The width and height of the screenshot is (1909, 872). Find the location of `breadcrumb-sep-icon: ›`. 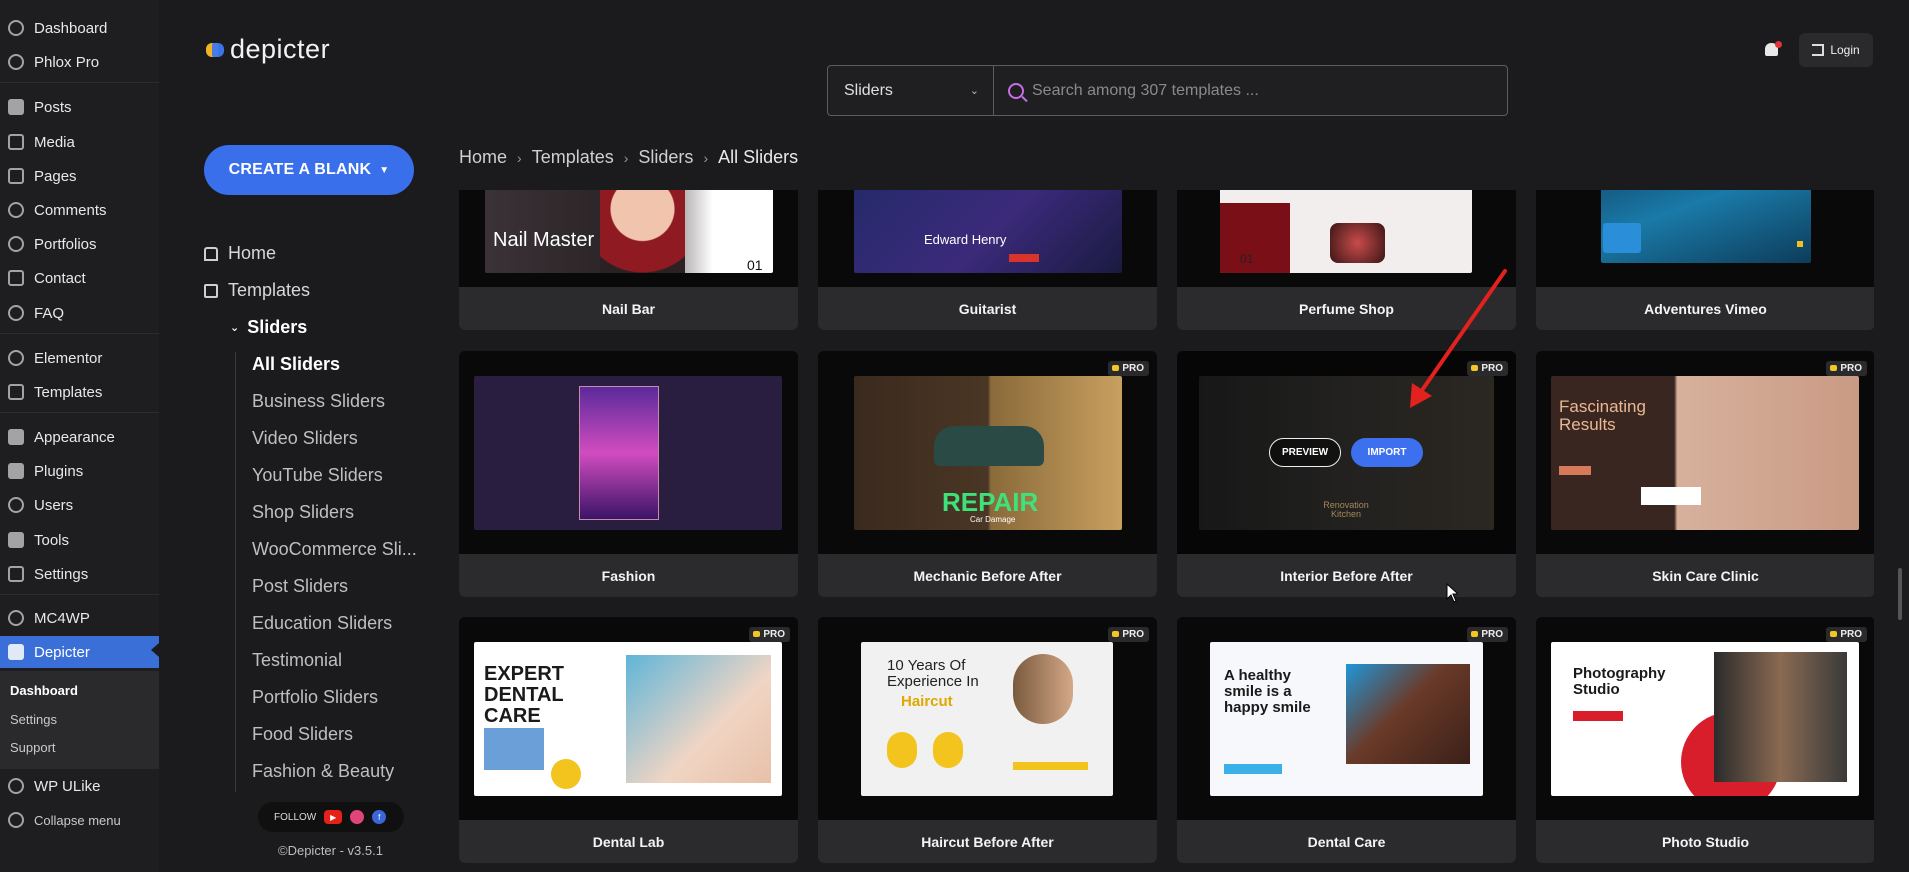

breadcrumb-sep-icon: › is located at coordinates (706, 157).